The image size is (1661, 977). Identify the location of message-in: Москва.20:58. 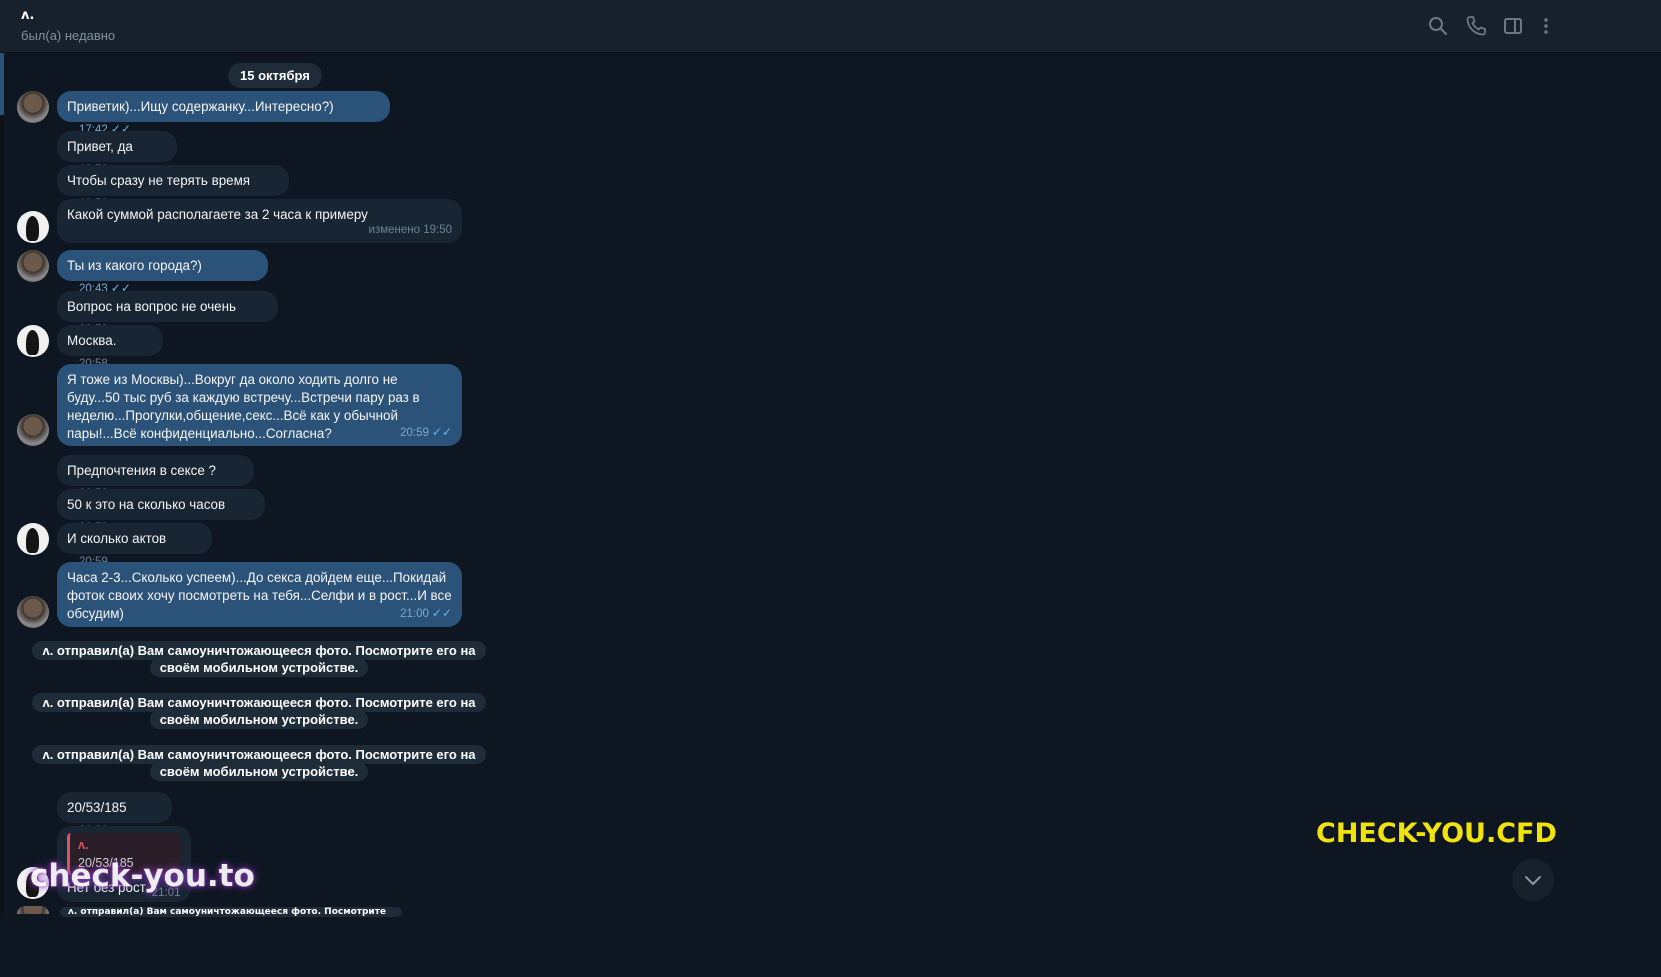
(110, 347).